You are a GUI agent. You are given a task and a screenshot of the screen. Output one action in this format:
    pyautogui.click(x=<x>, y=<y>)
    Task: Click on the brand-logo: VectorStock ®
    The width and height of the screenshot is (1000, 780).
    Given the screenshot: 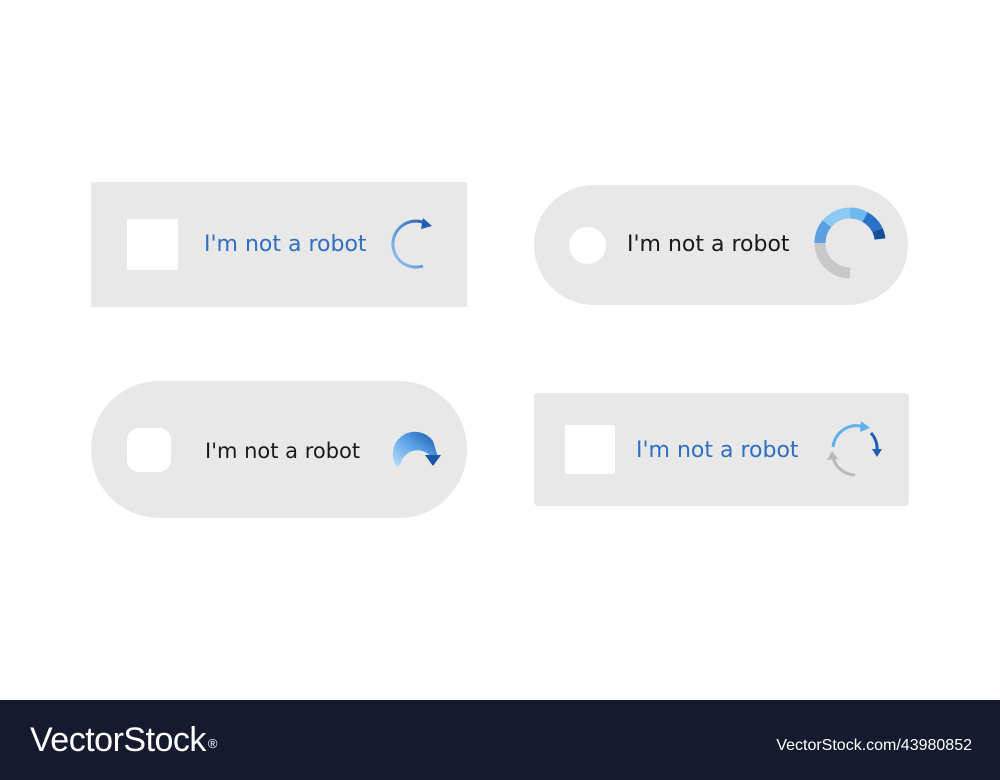 What is the action you would take?
    pyautogui.click(x=124, y=740)
    